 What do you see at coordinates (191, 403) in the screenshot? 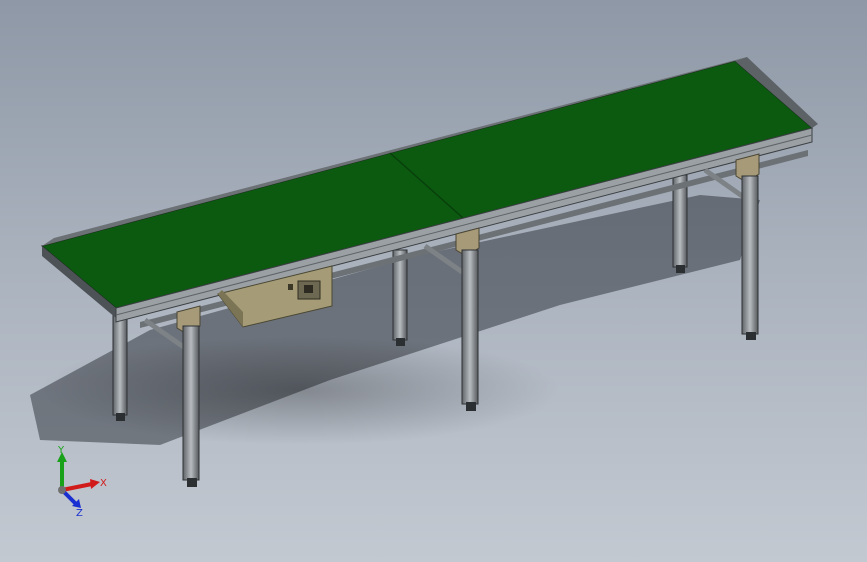
I see `leg-front-left` at bounding box center [191, 403].